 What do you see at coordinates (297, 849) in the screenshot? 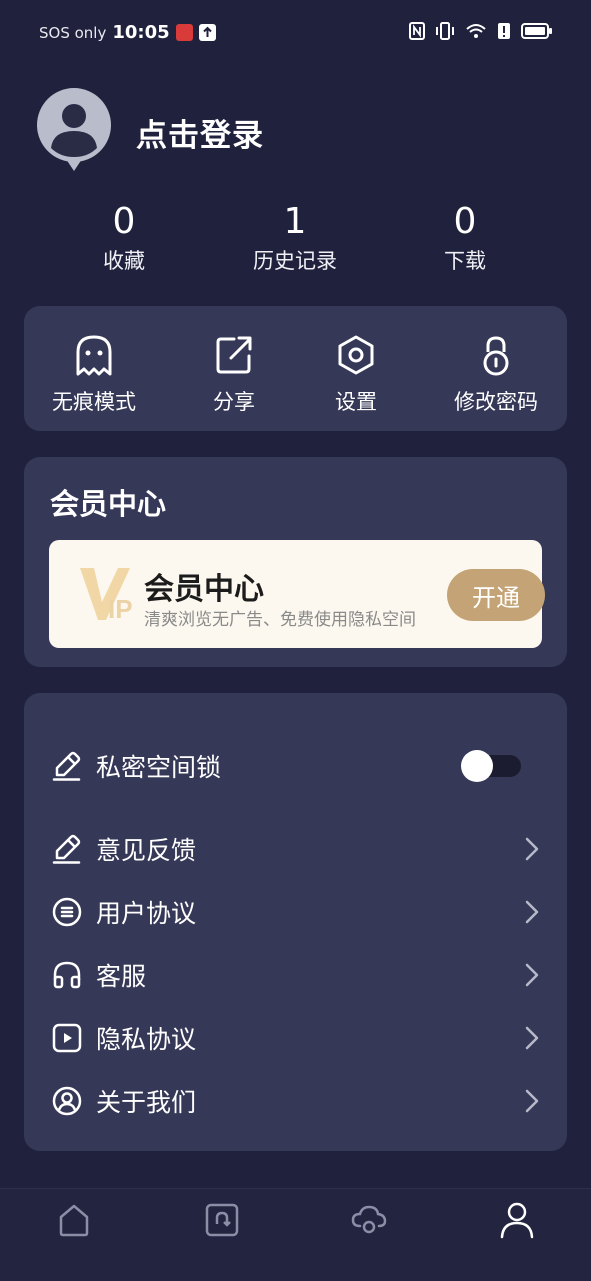
I see `menu-item-feedback: 意见反馈` at bounding box center [297, 849].